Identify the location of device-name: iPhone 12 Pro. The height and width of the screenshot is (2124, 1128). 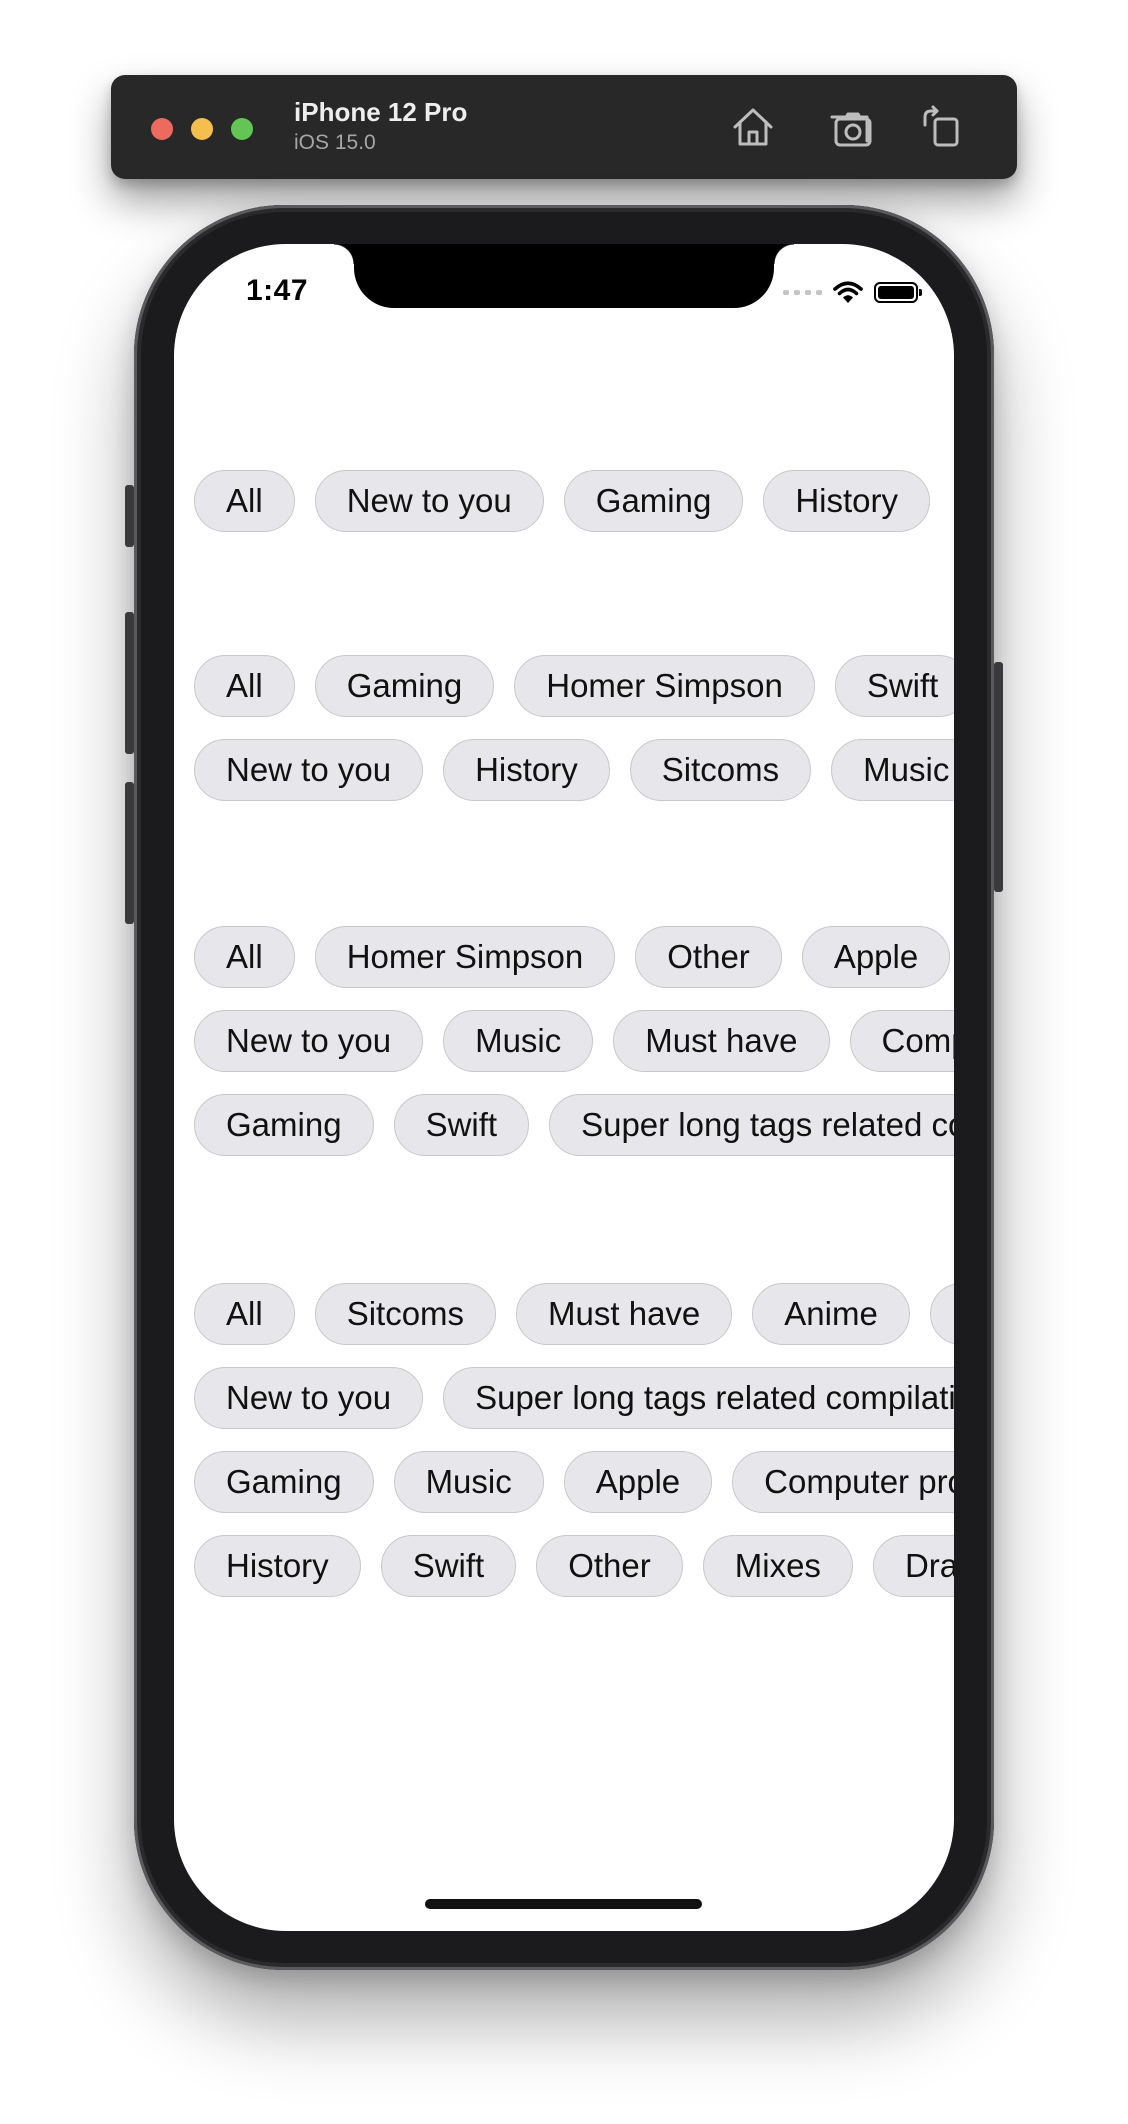
(381, 112).